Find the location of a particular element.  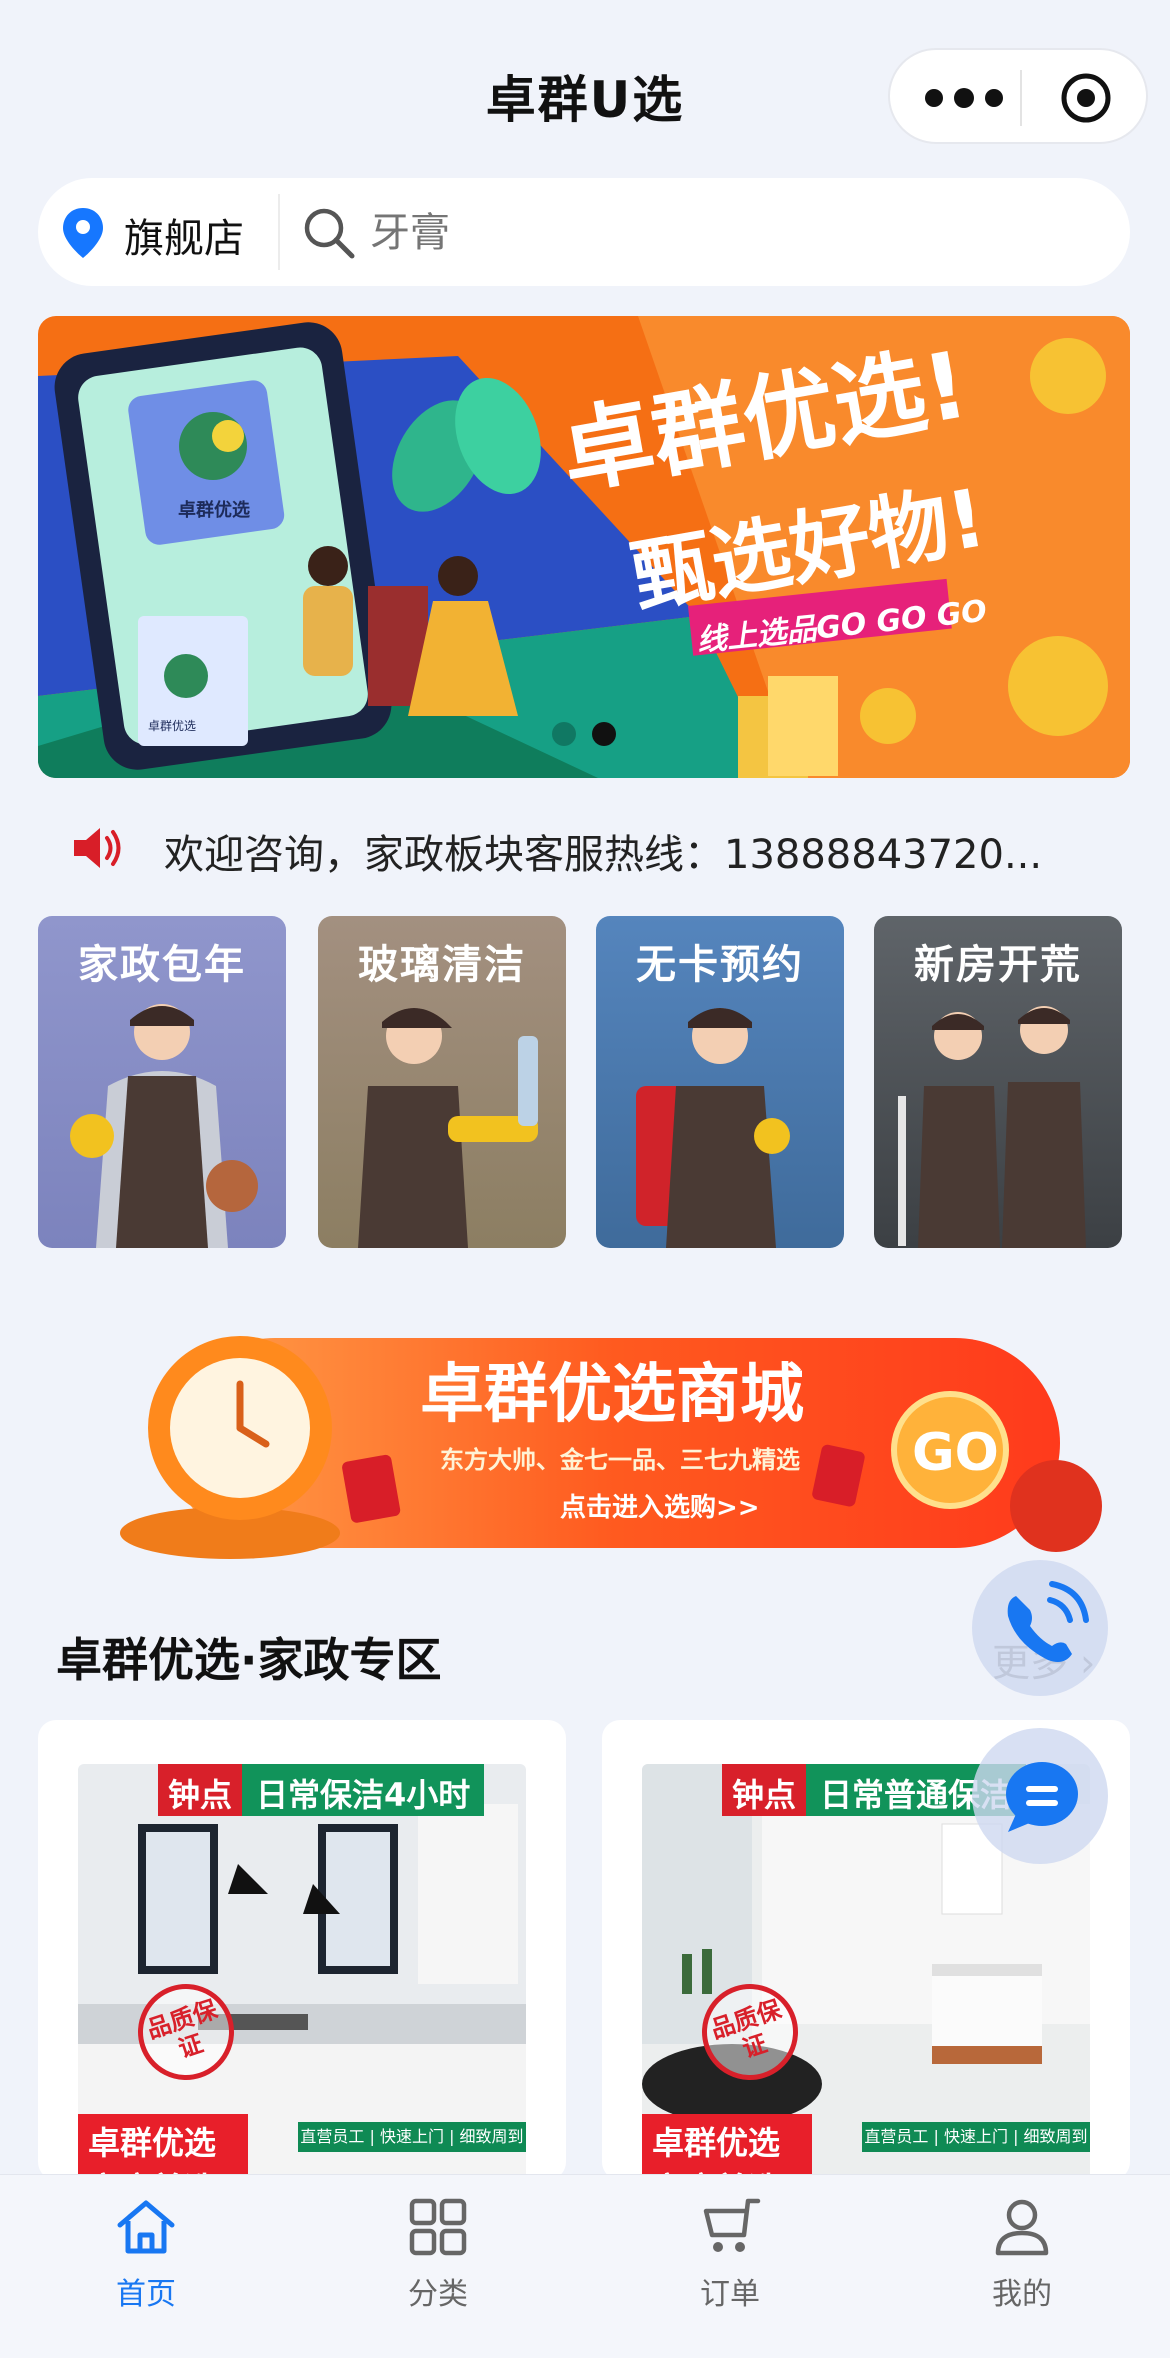

capsule-divider is located at coordinates (1021, 98).